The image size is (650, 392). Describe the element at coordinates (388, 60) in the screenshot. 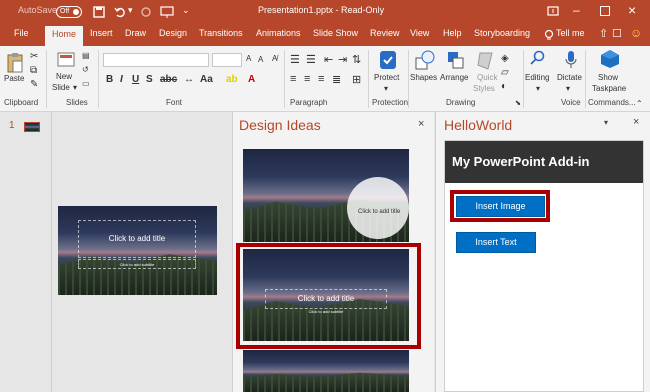

I see `protect-icon` at that location.